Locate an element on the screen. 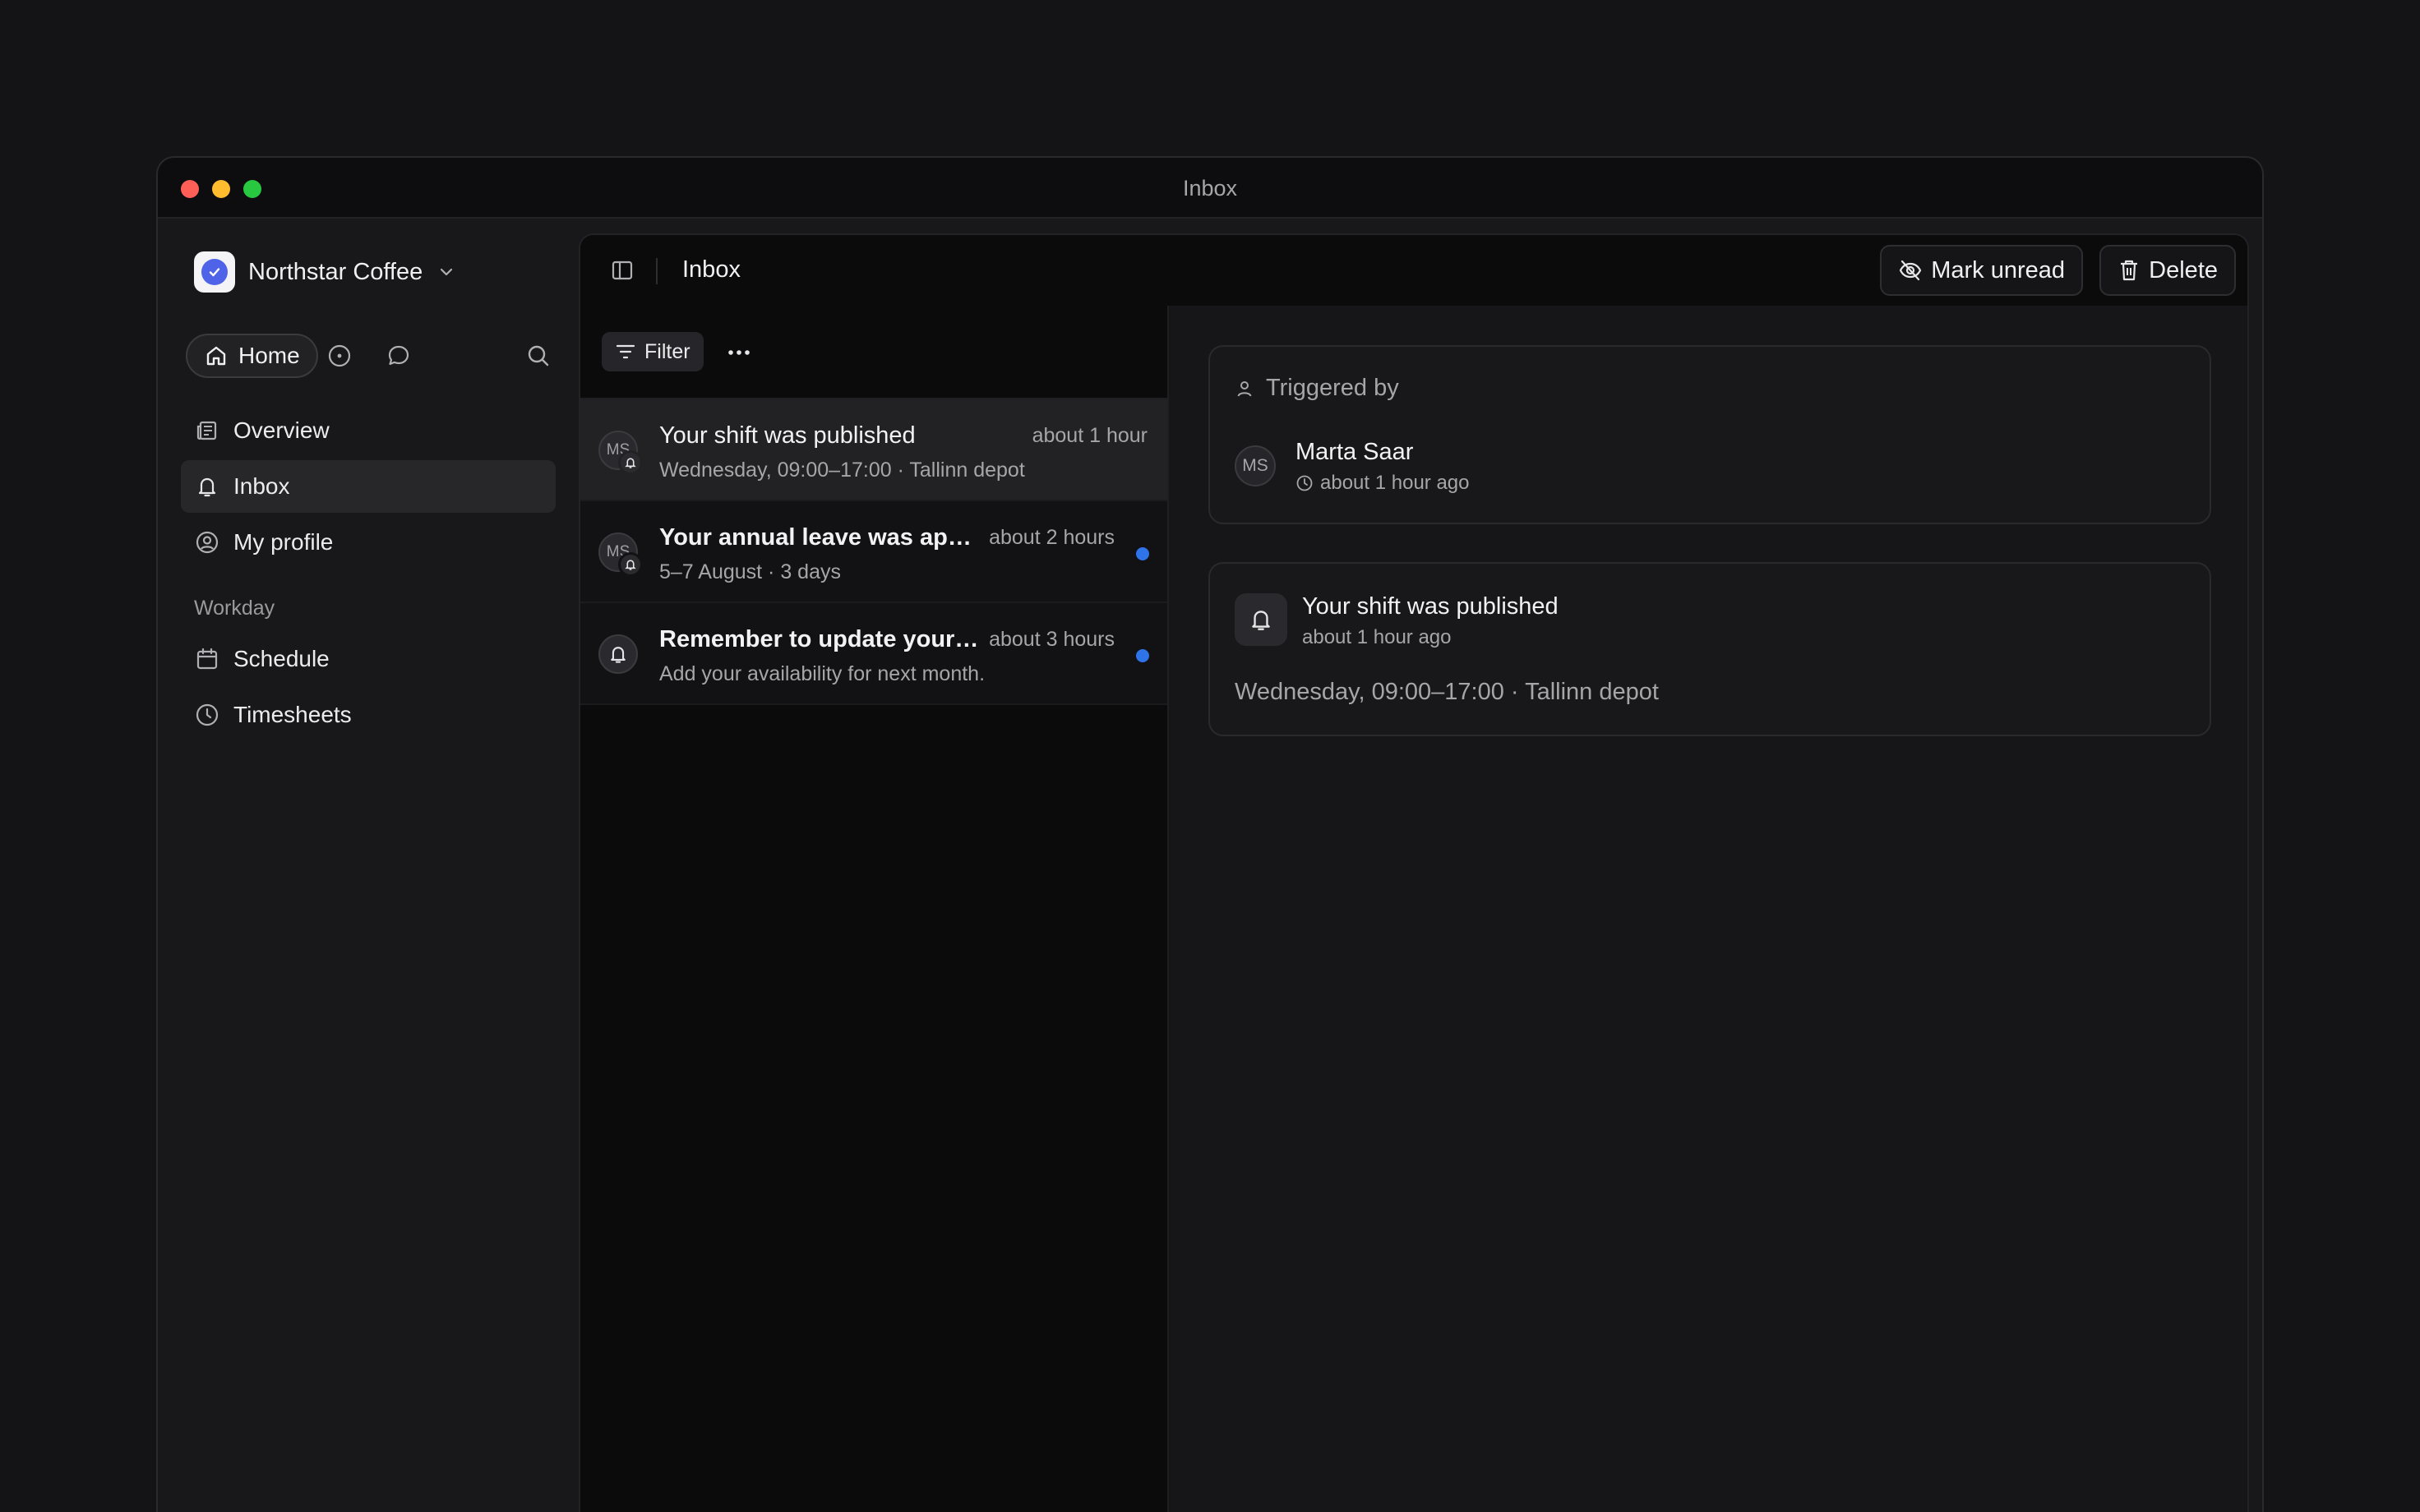 This screenshot has height=1512, width=2420. org-logo is located at coordinates (214, 272).